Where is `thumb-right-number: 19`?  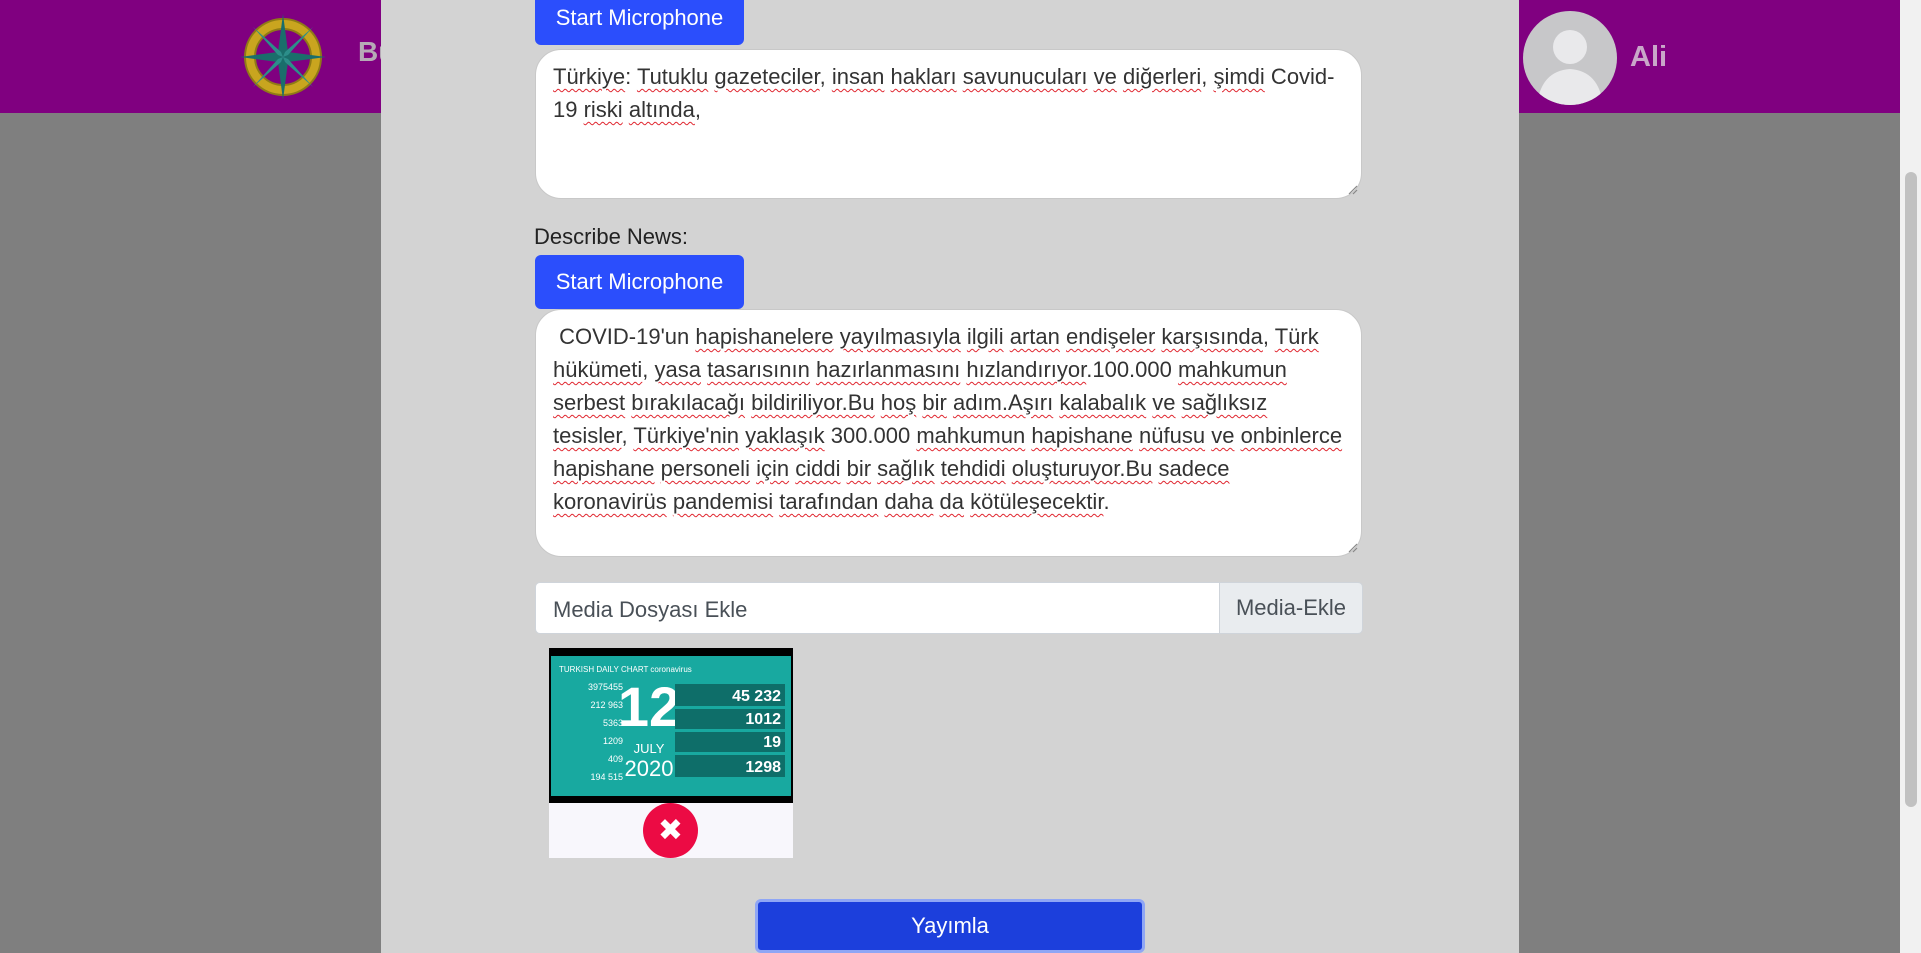
thumb-right-number: 19 is located at coordinates (772, 742).